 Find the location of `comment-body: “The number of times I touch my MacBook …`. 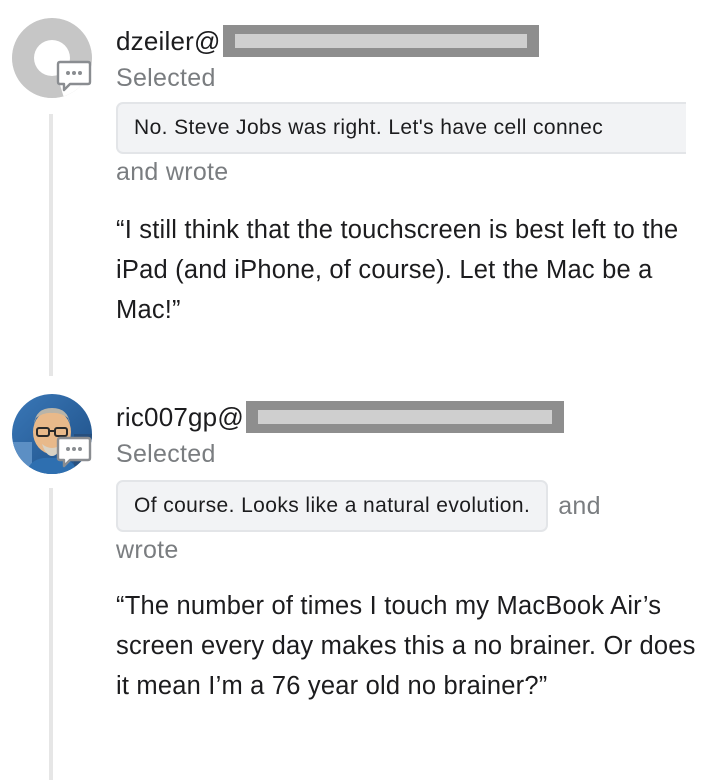

comment-body: “The number of times I touch my MacBook … is located at coordinates (406, 646).